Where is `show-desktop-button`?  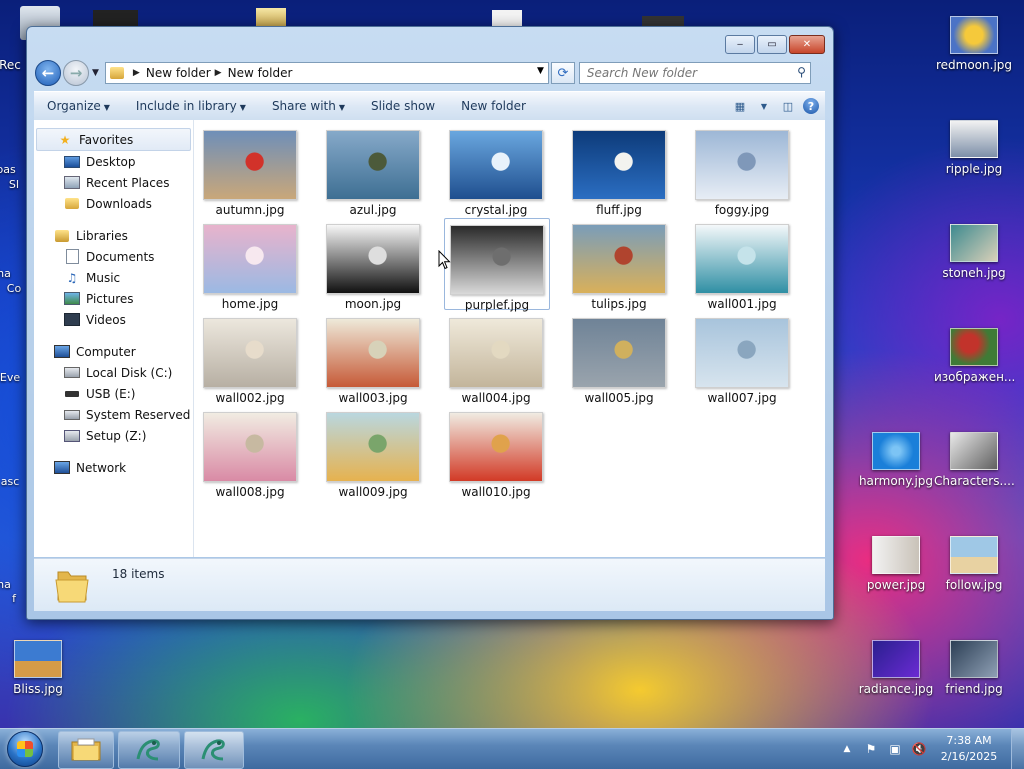
show-desktop-button is located at coordinates (1017, 749).